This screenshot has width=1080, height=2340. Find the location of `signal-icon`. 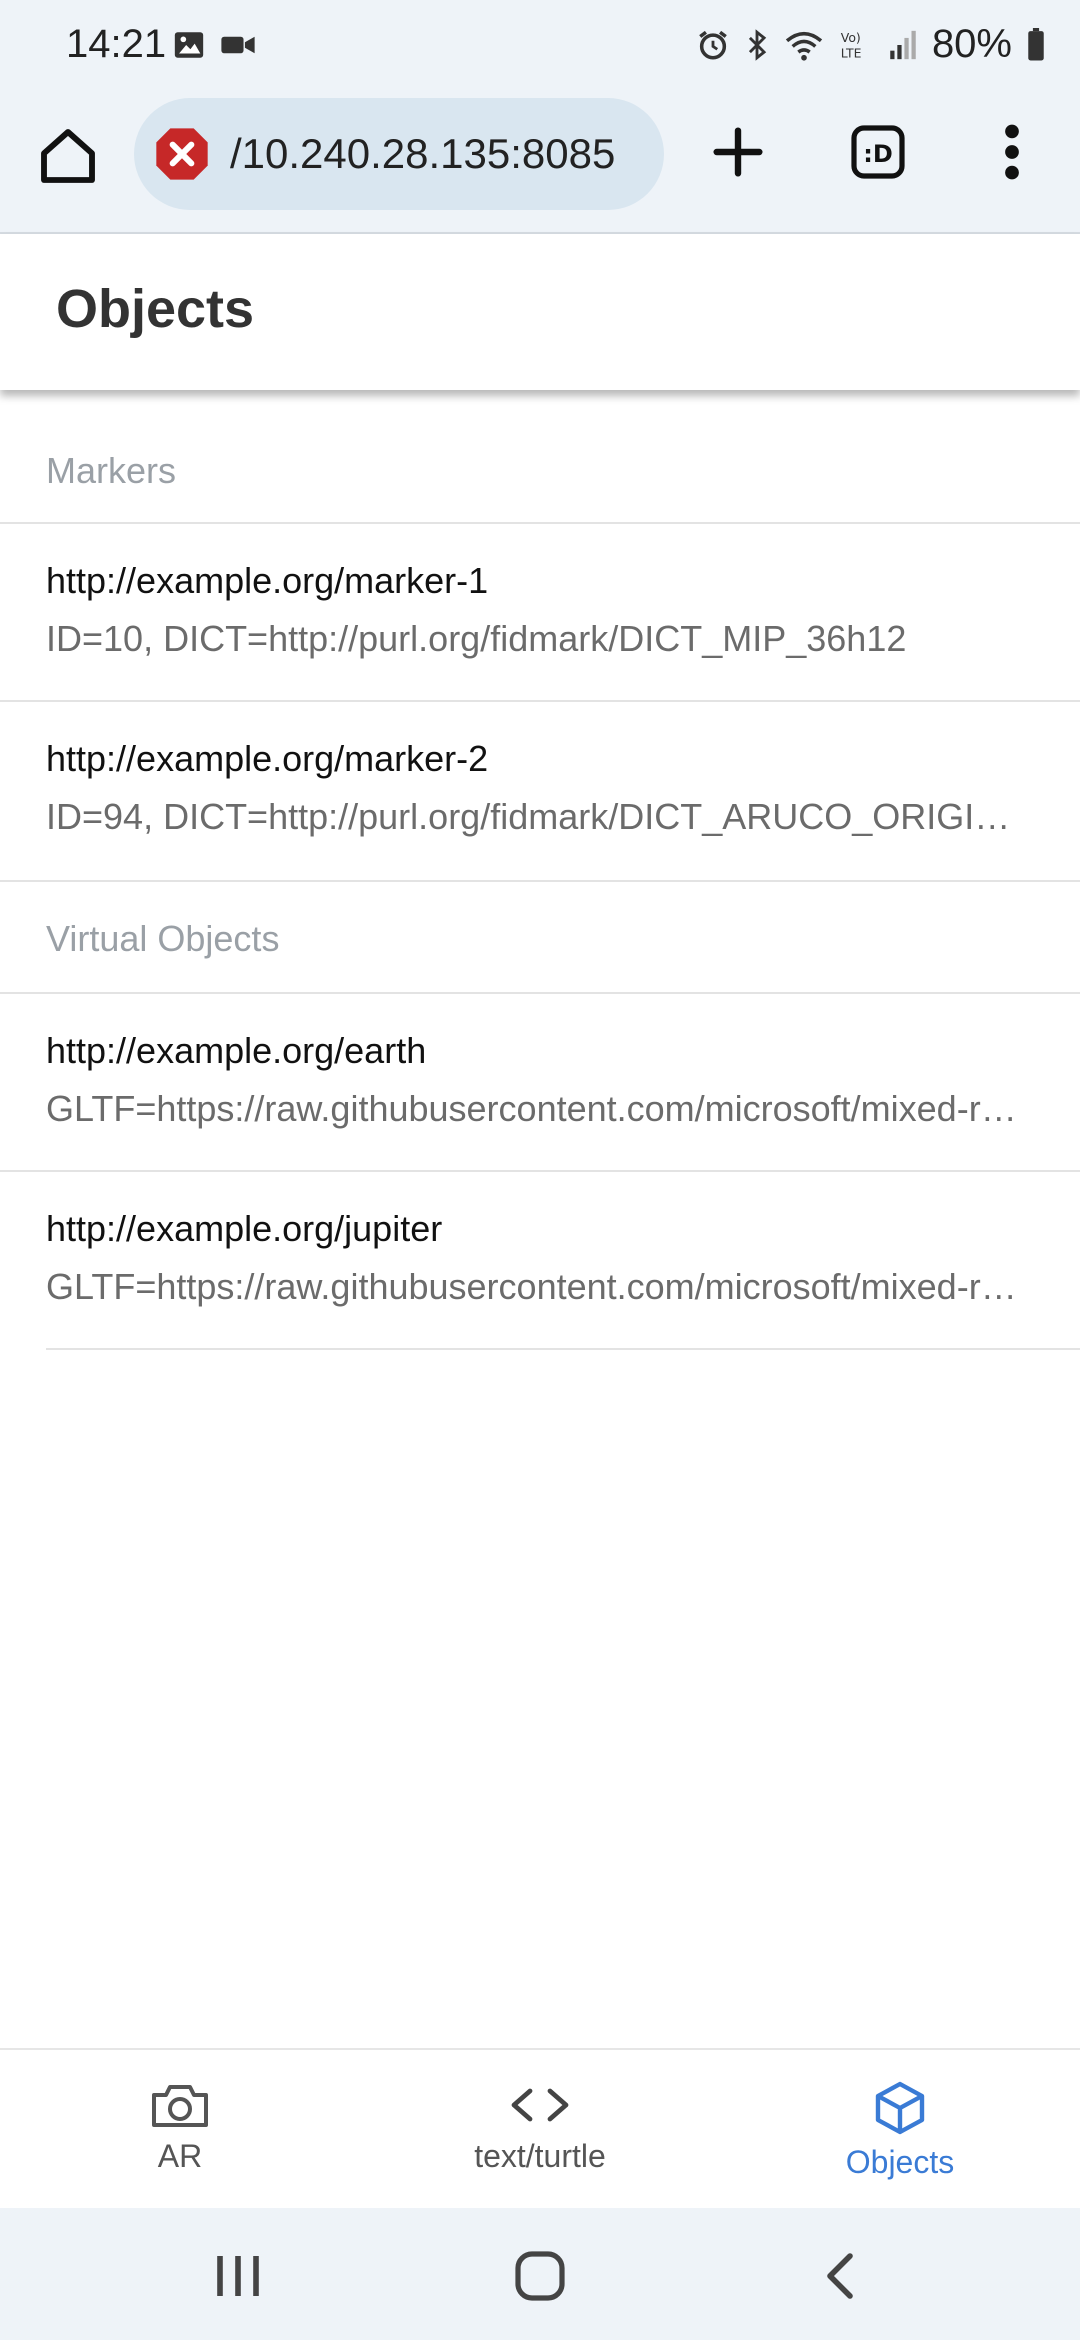

signal-icon is located at coordinates (903, 44).